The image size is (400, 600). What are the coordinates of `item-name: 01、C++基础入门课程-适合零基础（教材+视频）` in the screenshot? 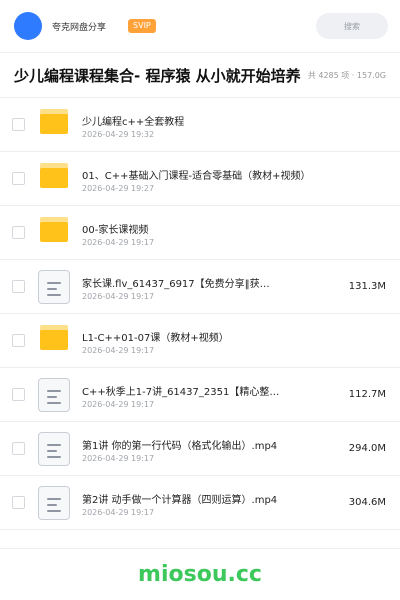 It's located at (196, 176).